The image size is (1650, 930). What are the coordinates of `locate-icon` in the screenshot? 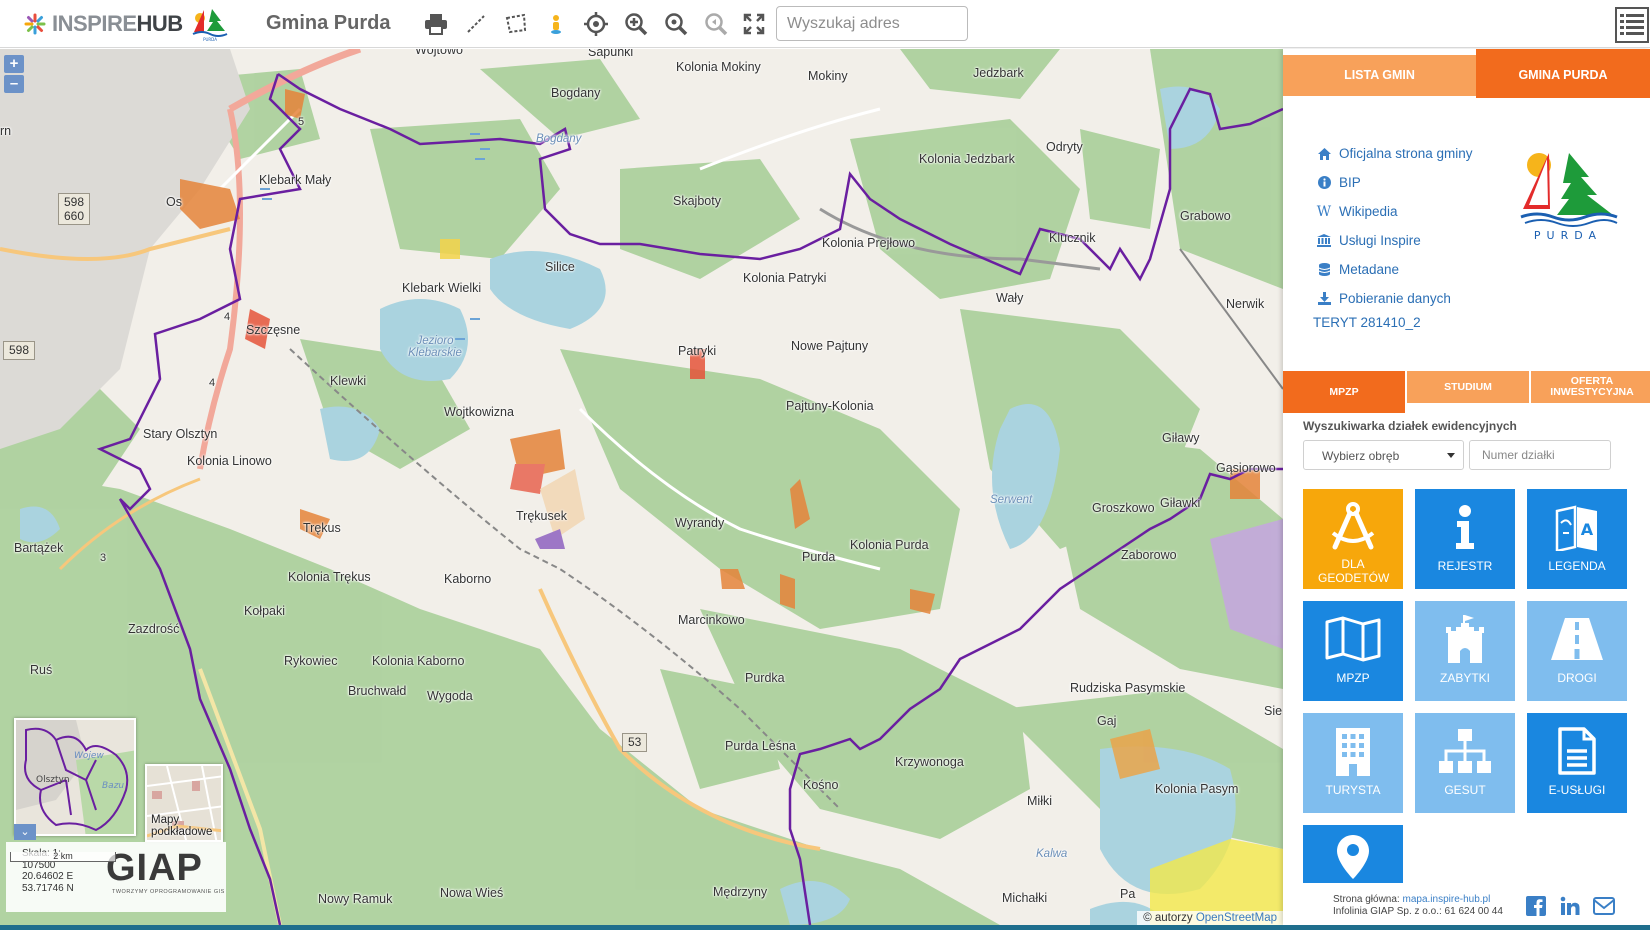 It's located at (596, 24).